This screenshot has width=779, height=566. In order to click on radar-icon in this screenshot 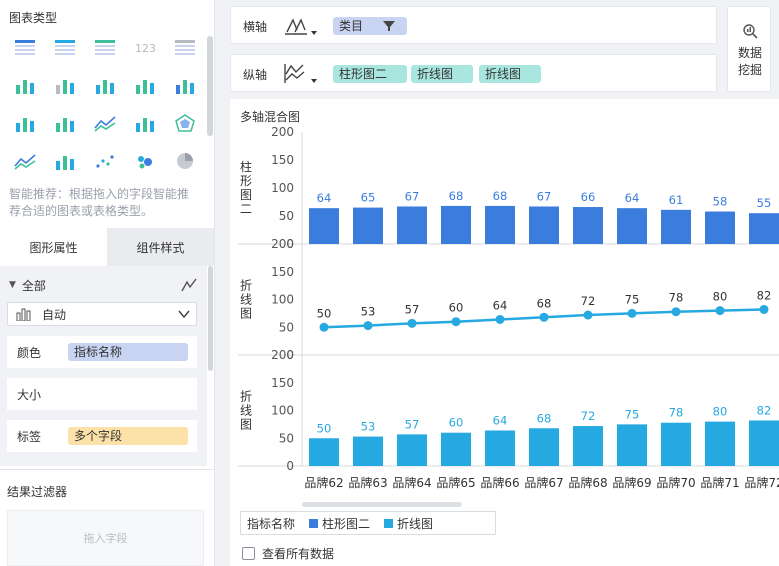, I will do `click(185, 123)`.